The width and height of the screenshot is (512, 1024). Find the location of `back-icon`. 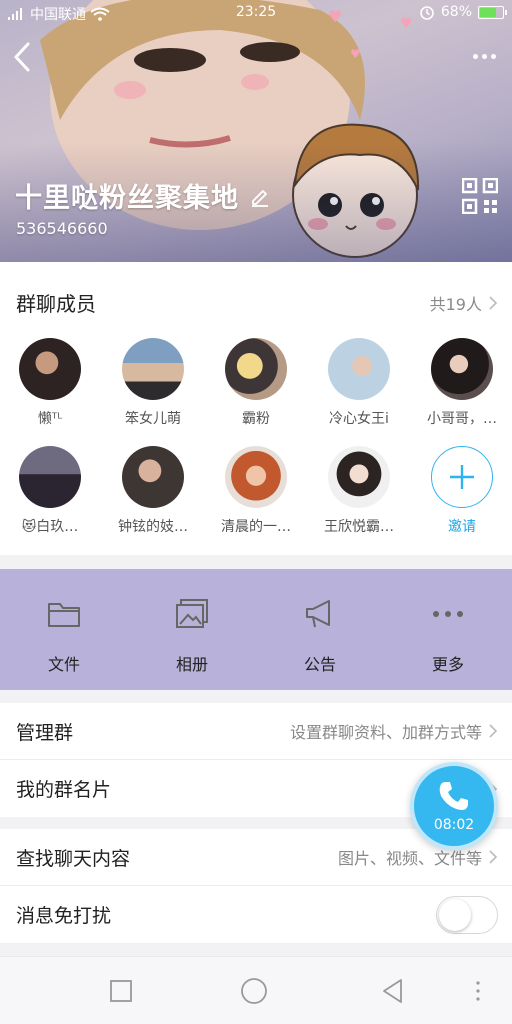

back-icon is located at coordinates (24, 57).